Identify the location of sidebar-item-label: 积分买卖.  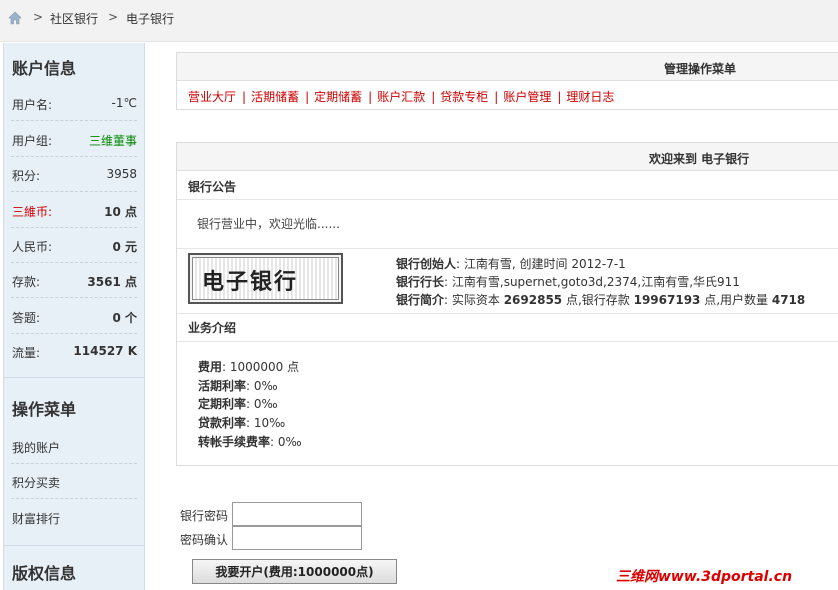
(36, 482).